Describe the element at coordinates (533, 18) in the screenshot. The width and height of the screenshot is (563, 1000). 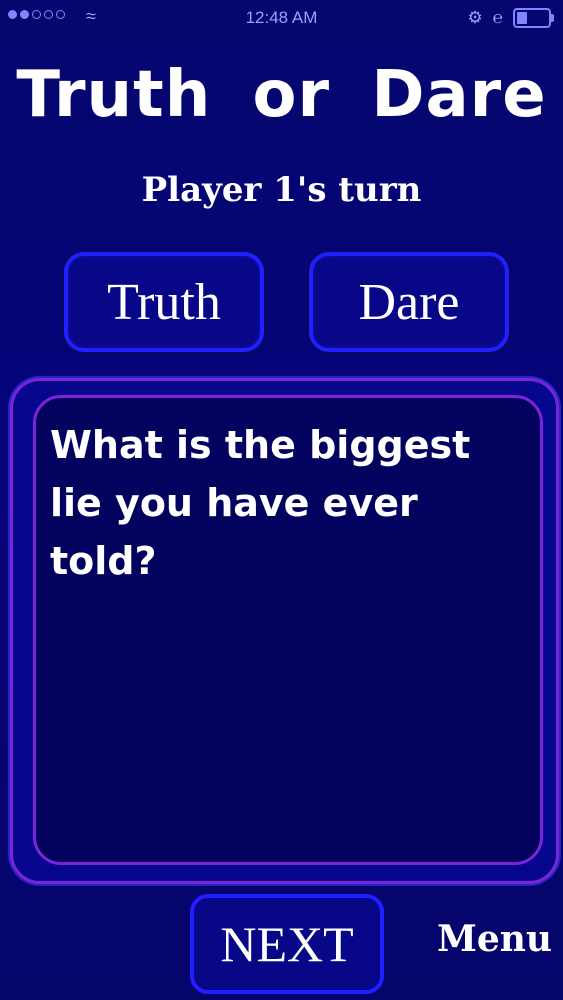
I see `battery-icon` at that location.